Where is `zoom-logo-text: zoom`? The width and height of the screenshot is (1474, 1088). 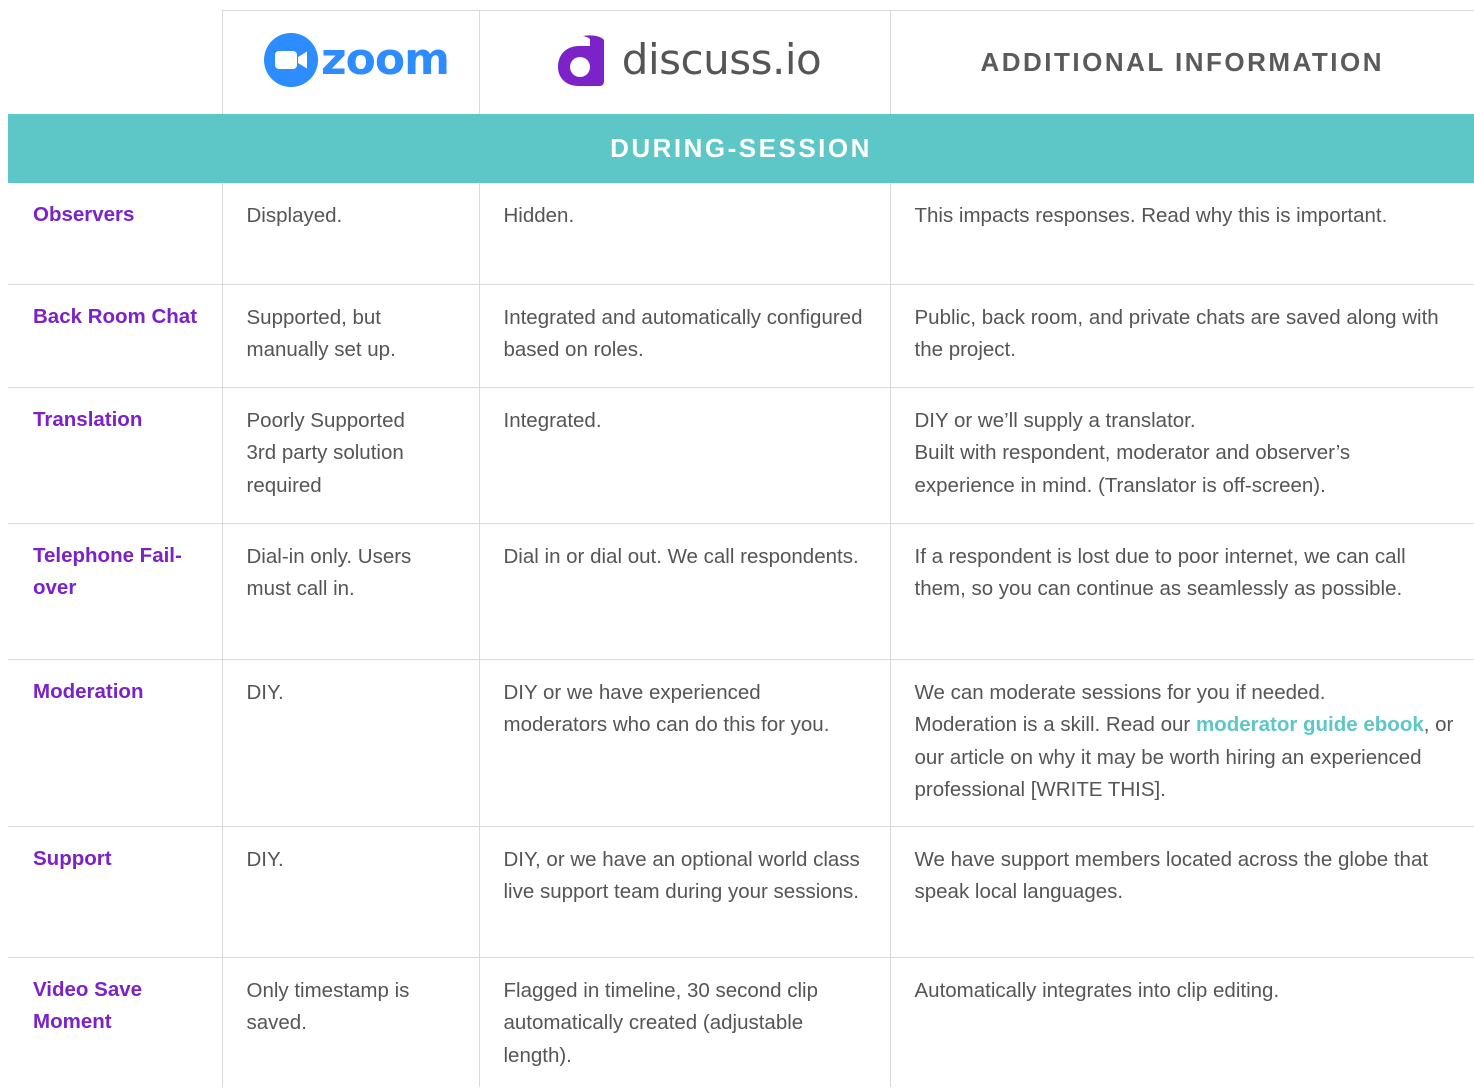 zoom-logo-text: zoom is located at coordinates (385, 59).